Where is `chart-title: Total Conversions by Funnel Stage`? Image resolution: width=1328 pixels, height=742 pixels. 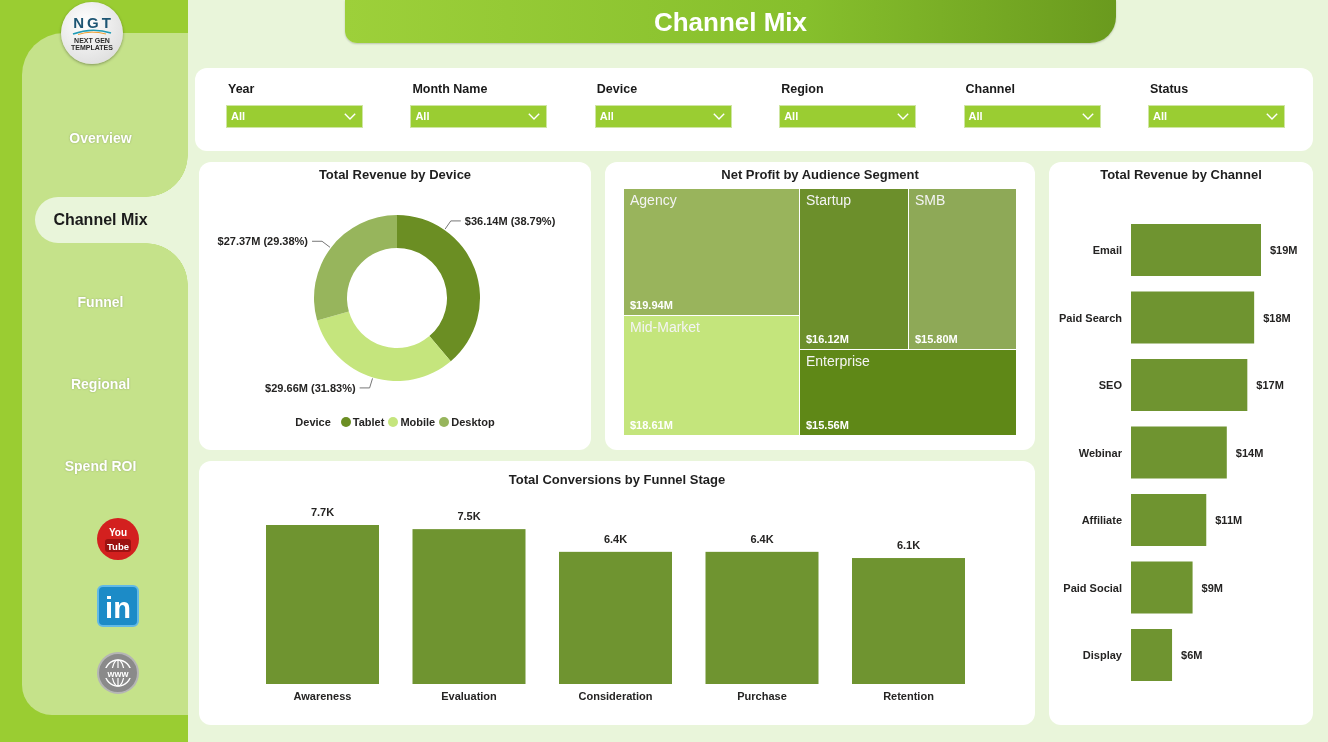 chart-title: Total Conversions by Funnel Stage is located at coordinates (617, 480).